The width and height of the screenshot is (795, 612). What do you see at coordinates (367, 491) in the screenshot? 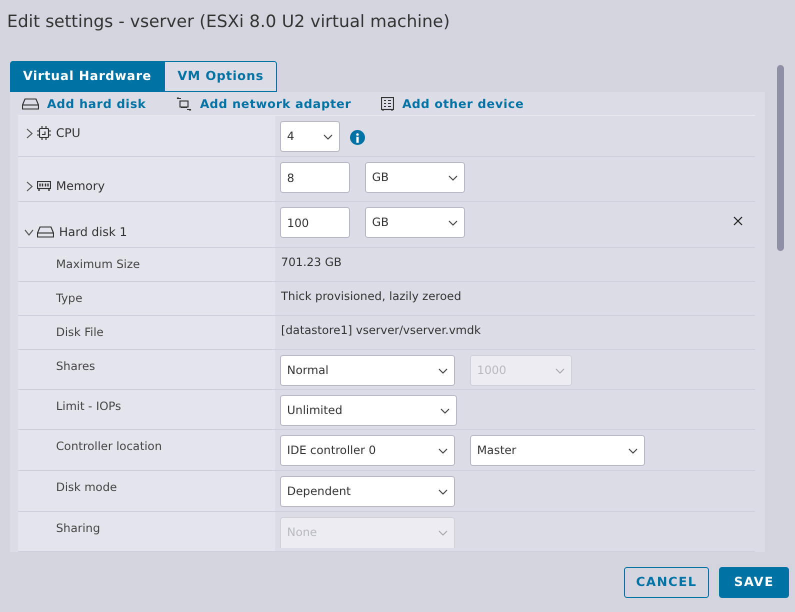
I see `dropdown: Dependent` at bounding box center [367, 491].